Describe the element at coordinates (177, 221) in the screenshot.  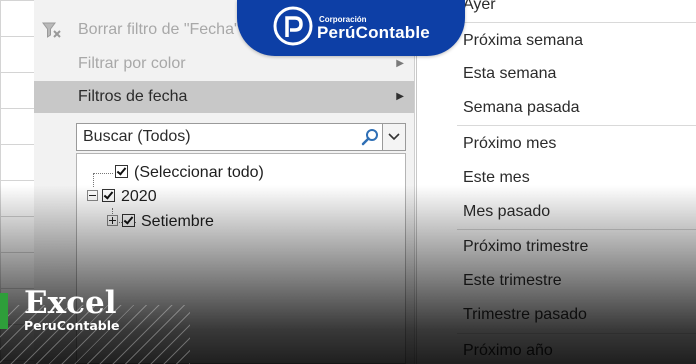
I see `month-label: Setiembre` at that location.